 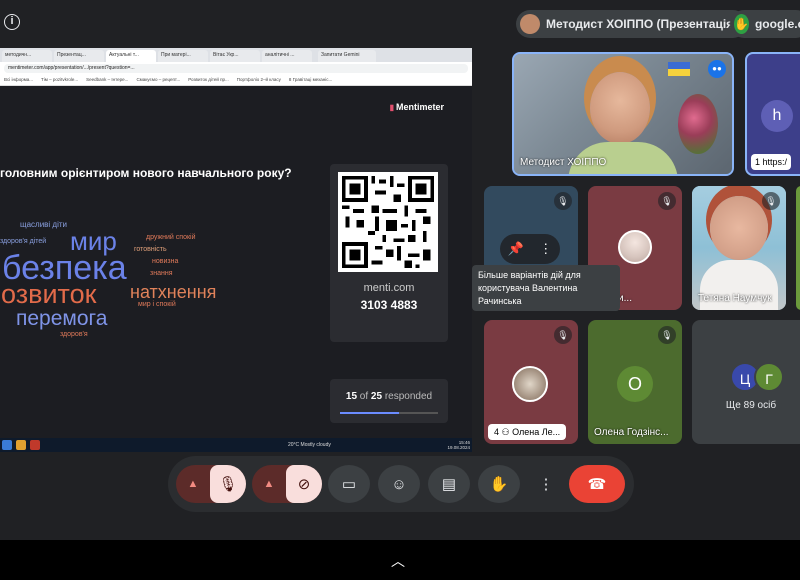 I want to click on flag-image, so click(x=679, y=69).